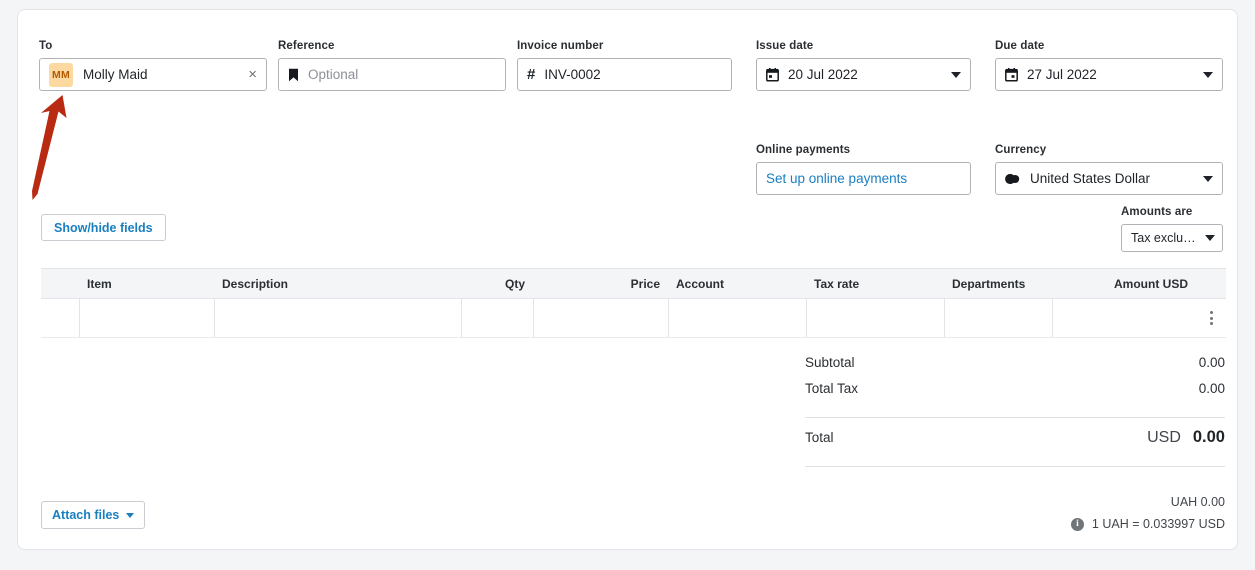 The image size is (1255, 570). I want to click on amounts-are-value: Tax exclusive, so click(1164, 238).